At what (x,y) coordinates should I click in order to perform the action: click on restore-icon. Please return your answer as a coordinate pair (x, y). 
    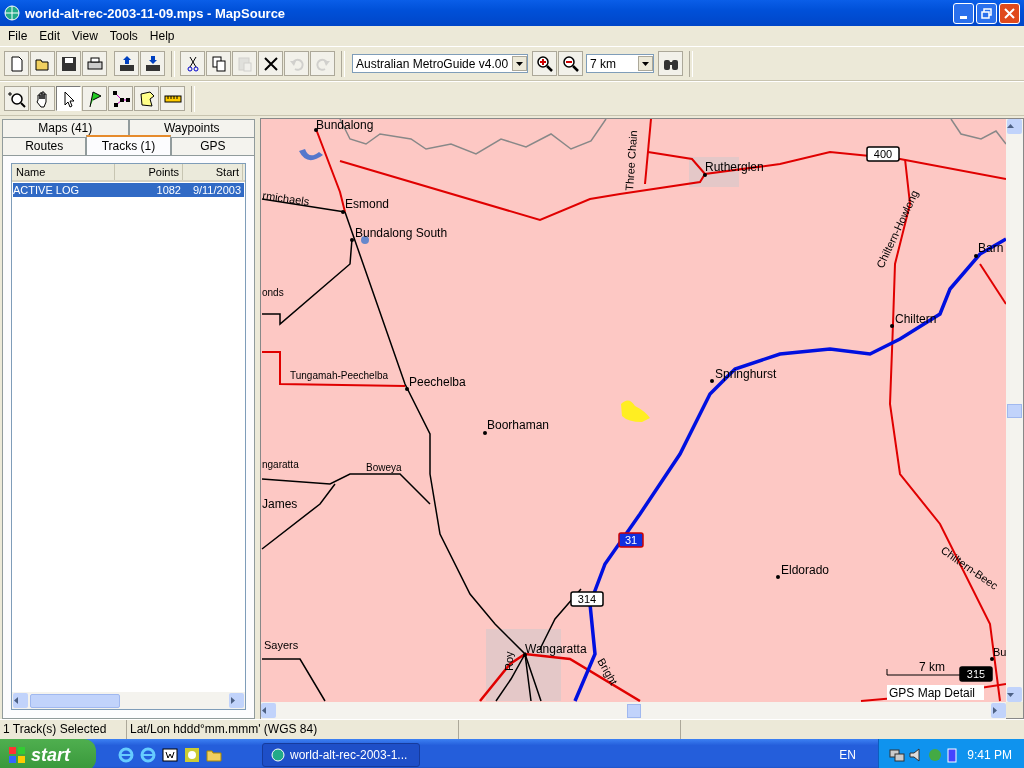
    Looking at the image, I should click on (986, 13).